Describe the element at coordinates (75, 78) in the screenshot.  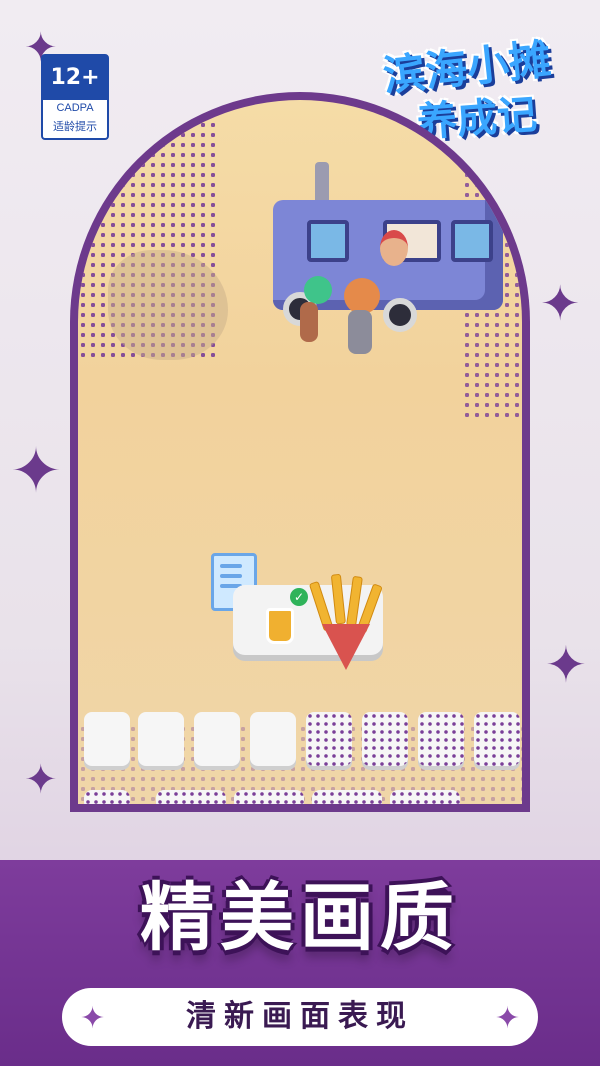
I see `age-rating-number: 12+` at that location.